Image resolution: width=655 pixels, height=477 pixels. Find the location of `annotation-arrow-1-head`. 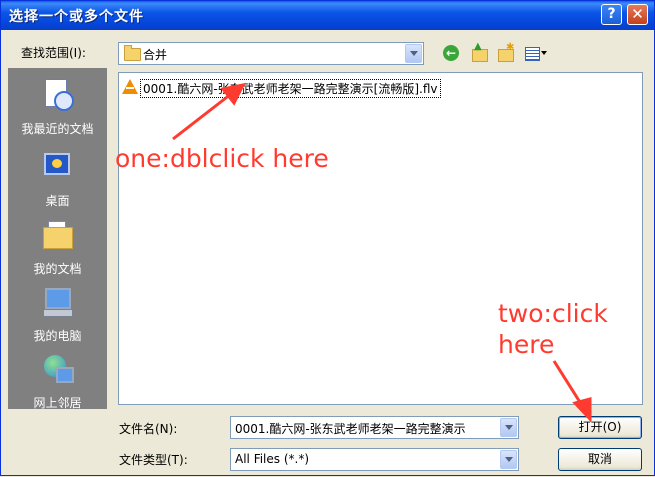

annotation-arrow-1-head is located at coordinates (233, 94).